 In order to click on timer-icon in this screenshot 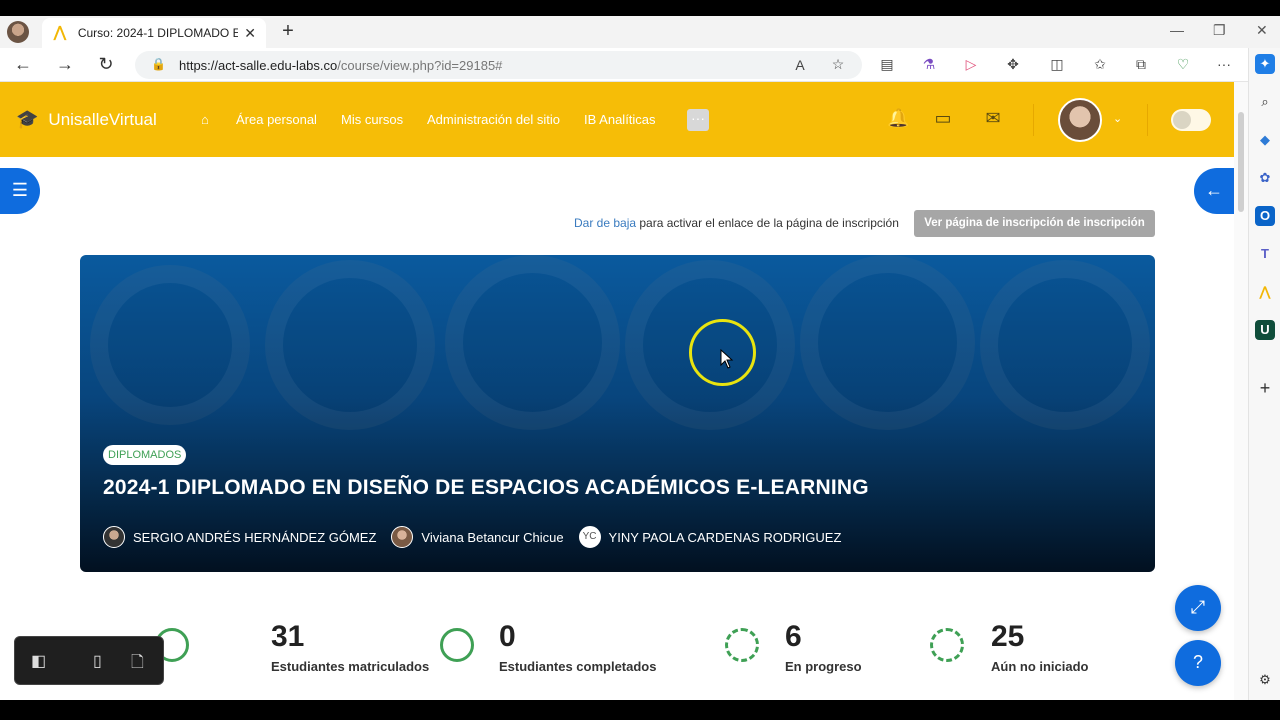, I will do `click(947, 645)`.